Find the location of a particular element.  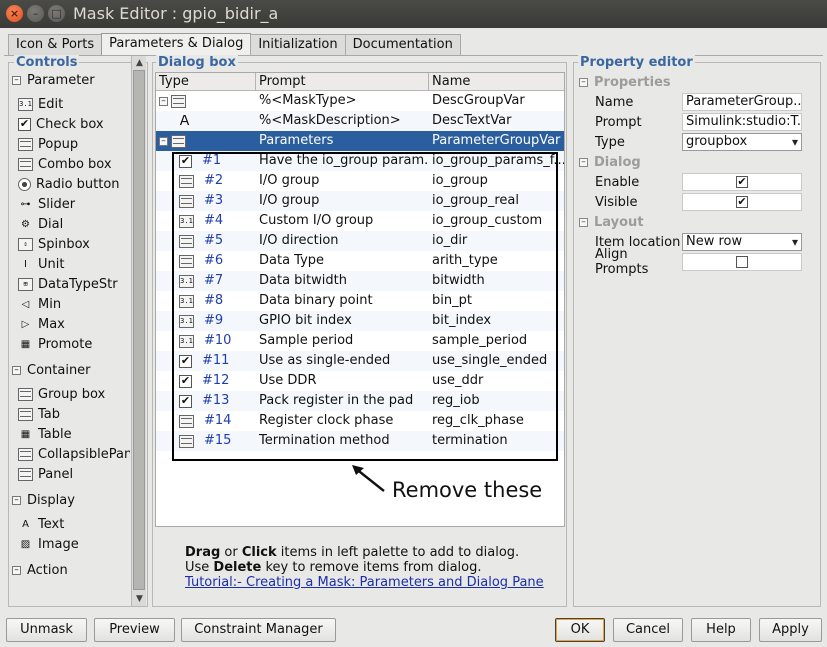

table-row: ✔ #13 Pack register in the pad reg_iob is located at coordinates (360, 401).